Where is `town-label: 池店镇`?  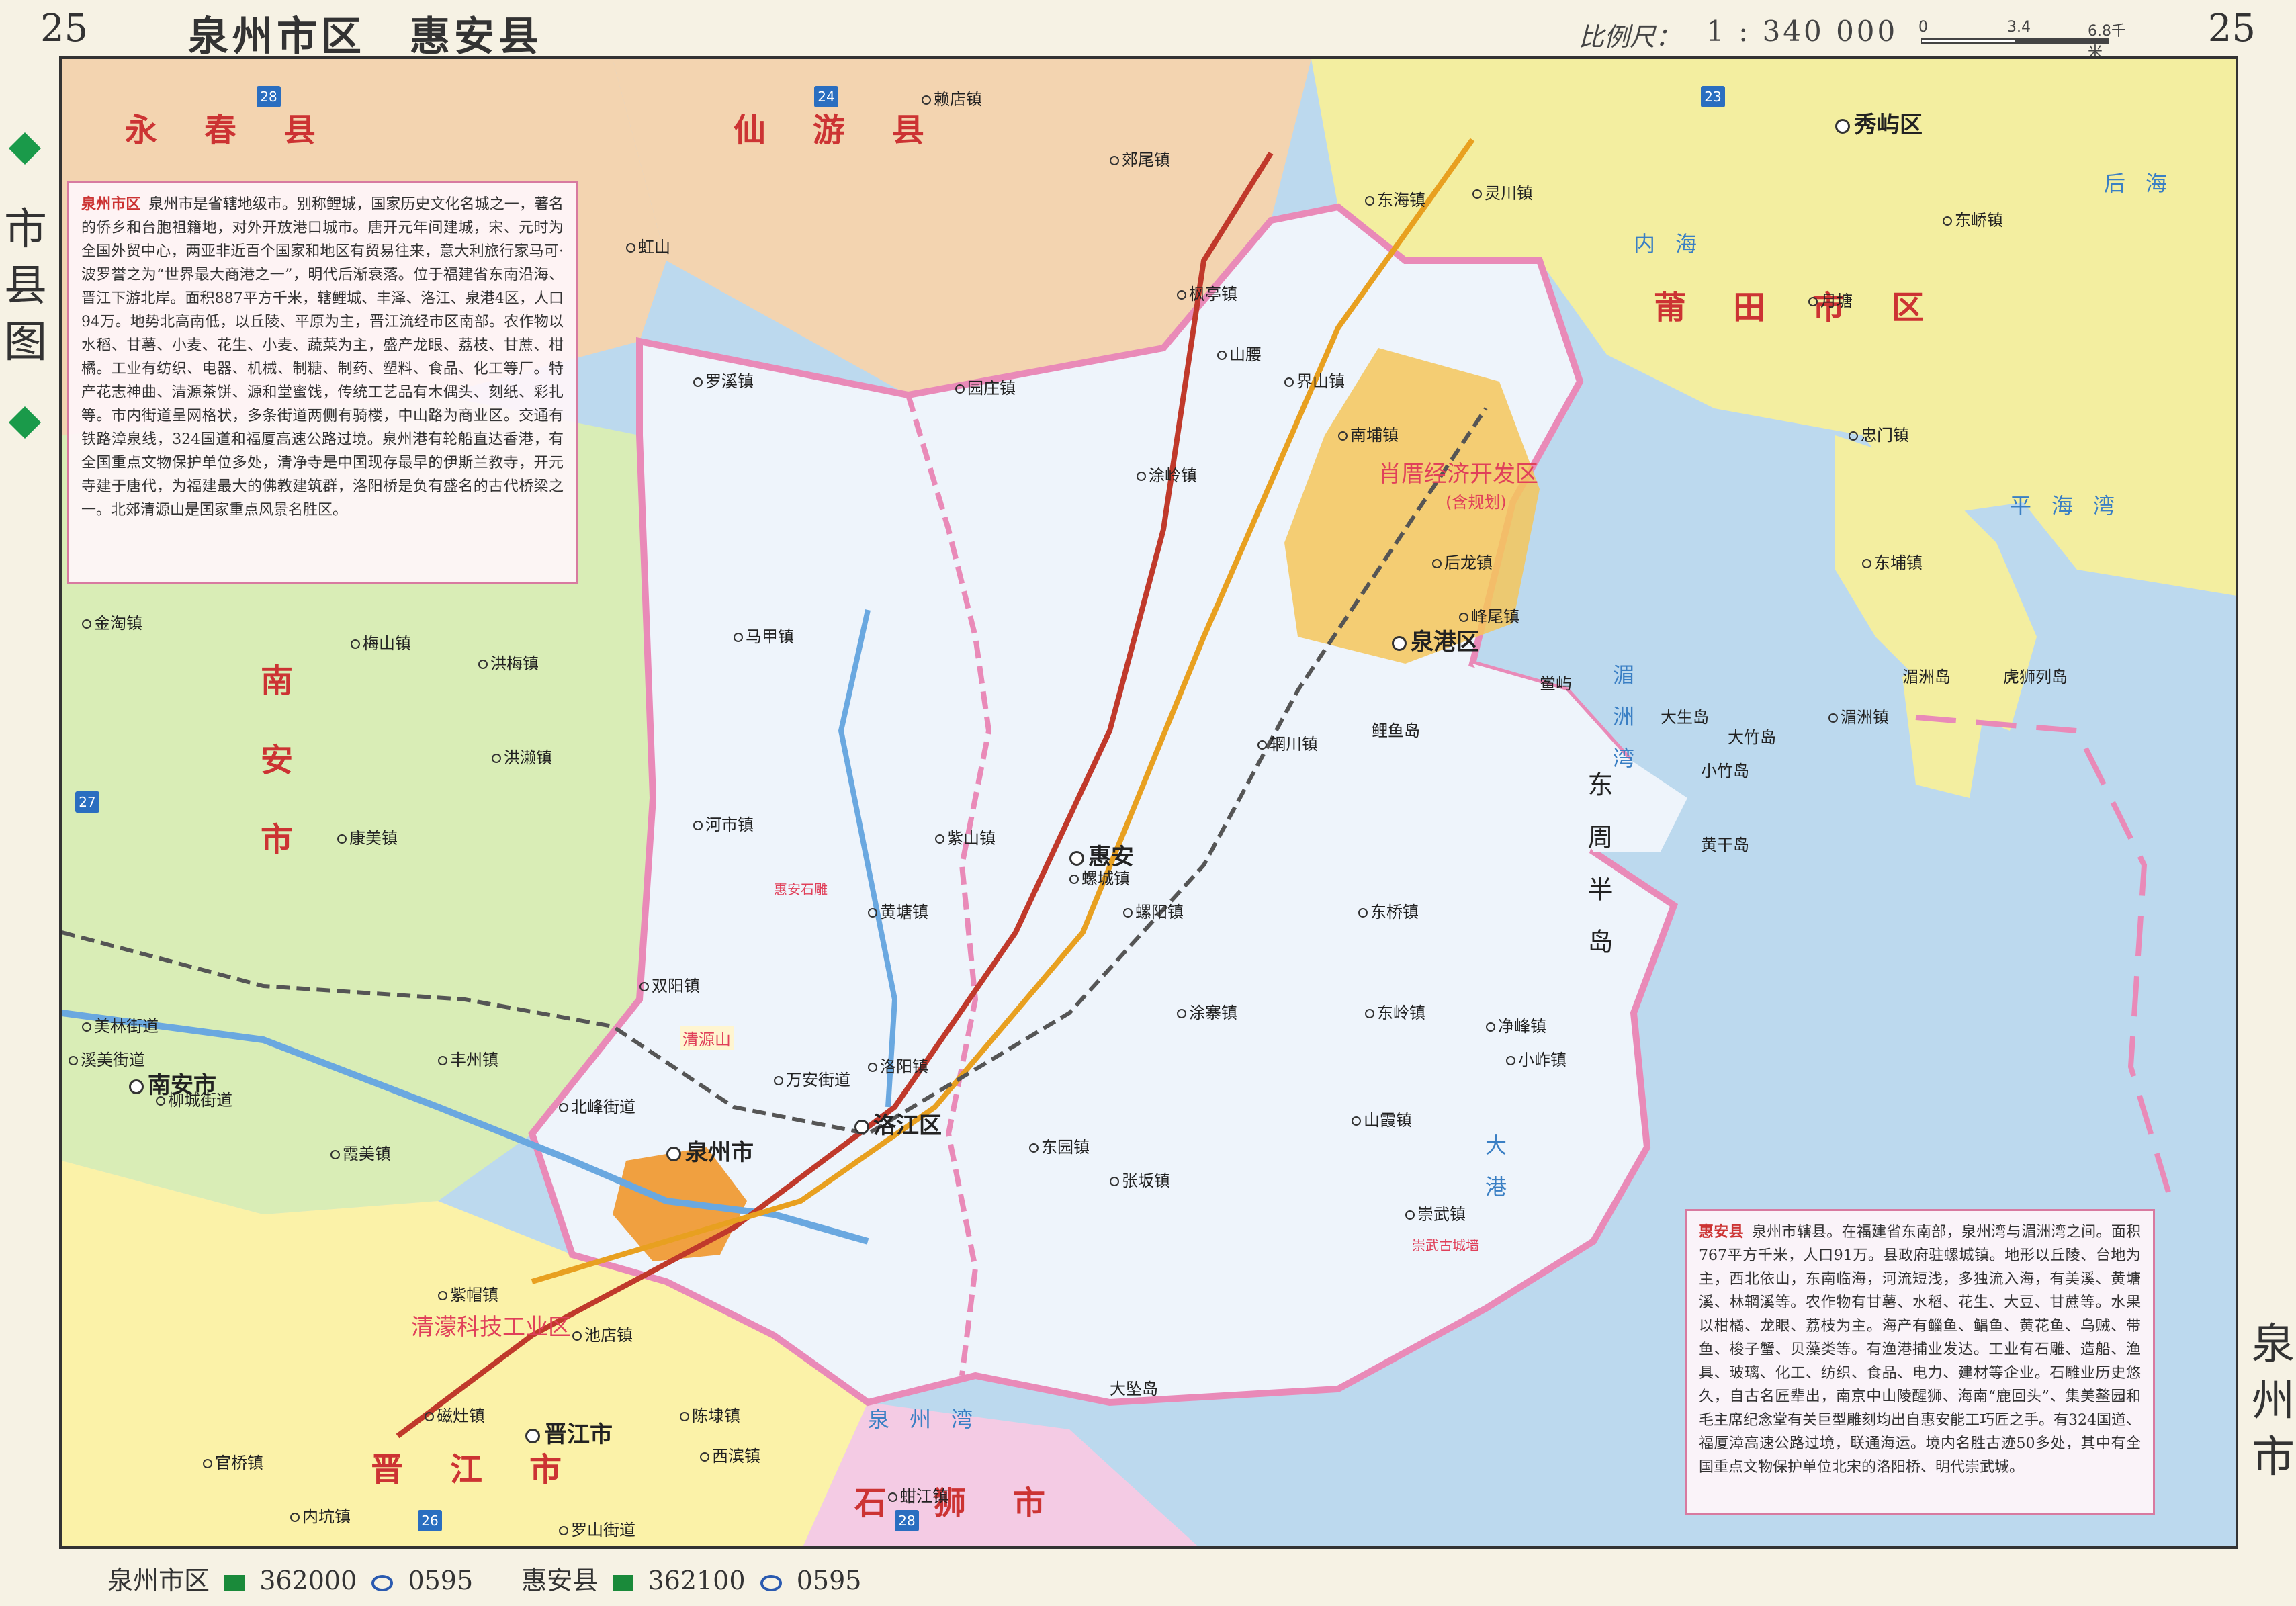 town-label: 池店镇 is located at coordinates (602, 1333).